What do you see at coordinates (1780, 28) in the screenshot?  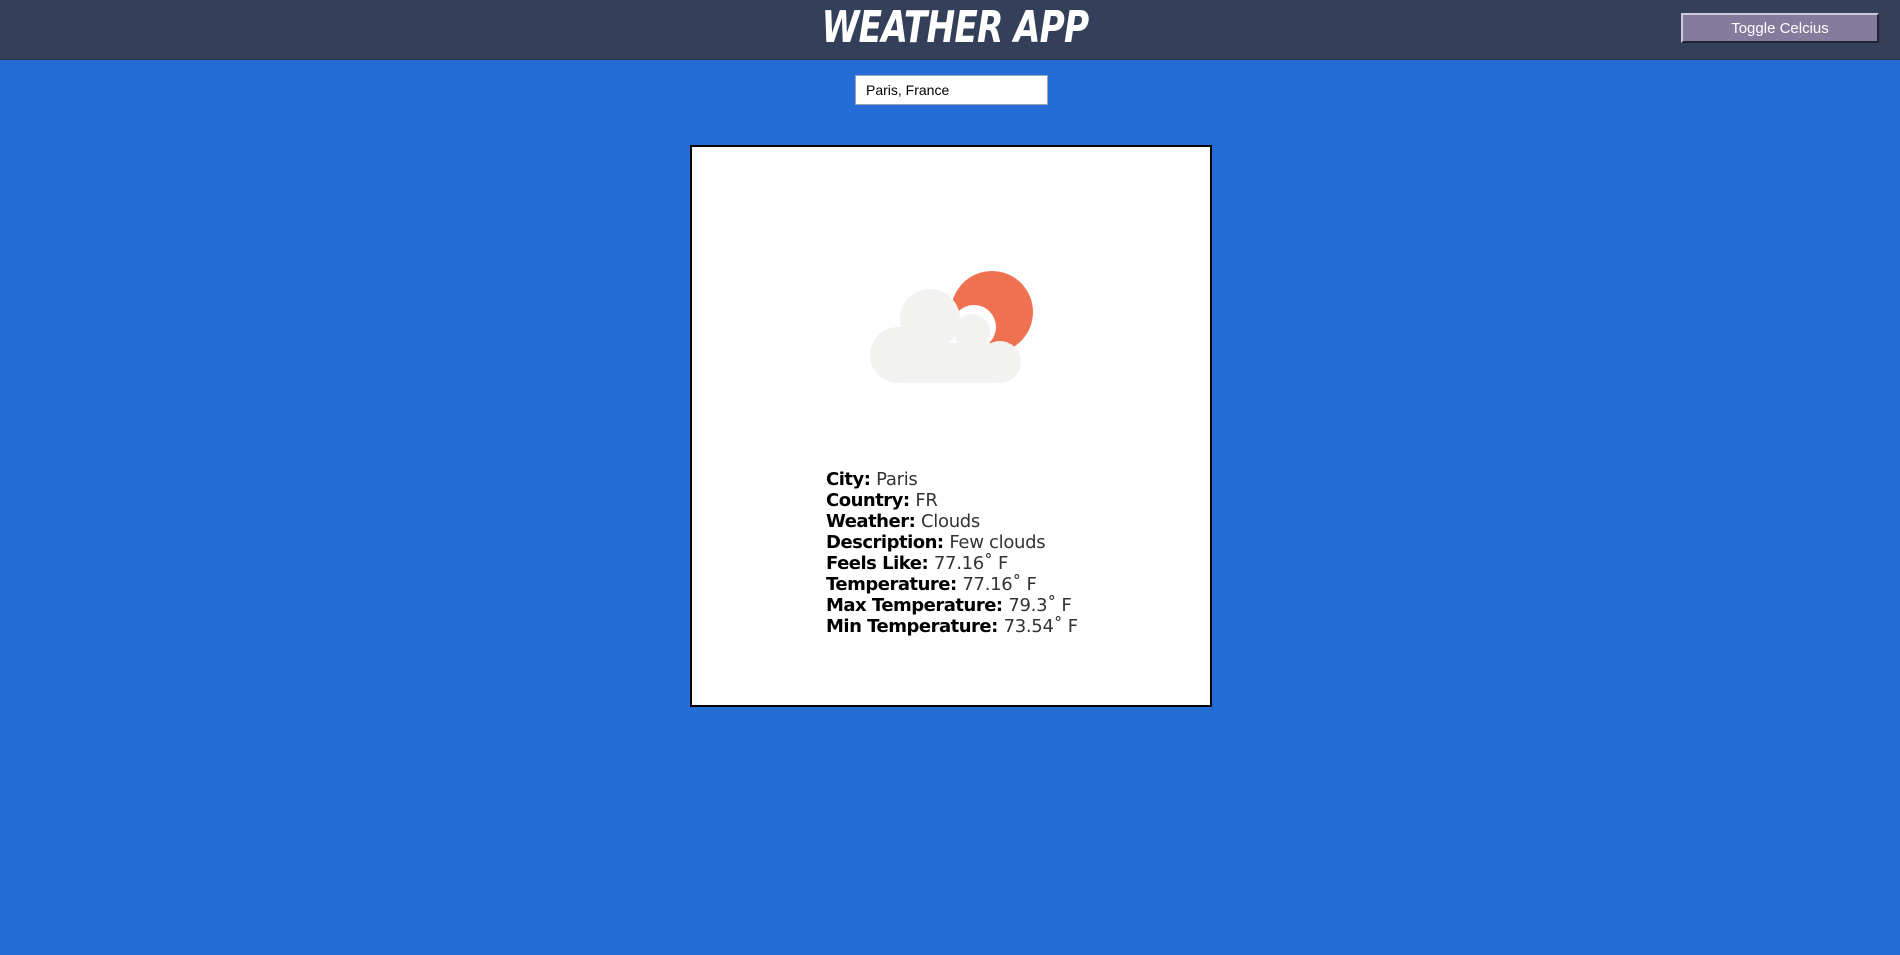 I see `toggle-celcius-button: Toggle Celcius` at bounding box center [1780, 28].